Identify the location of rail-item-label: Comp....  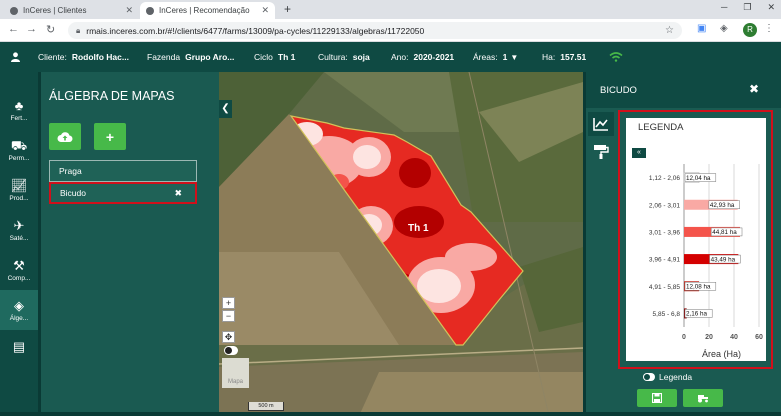
(19, 278).